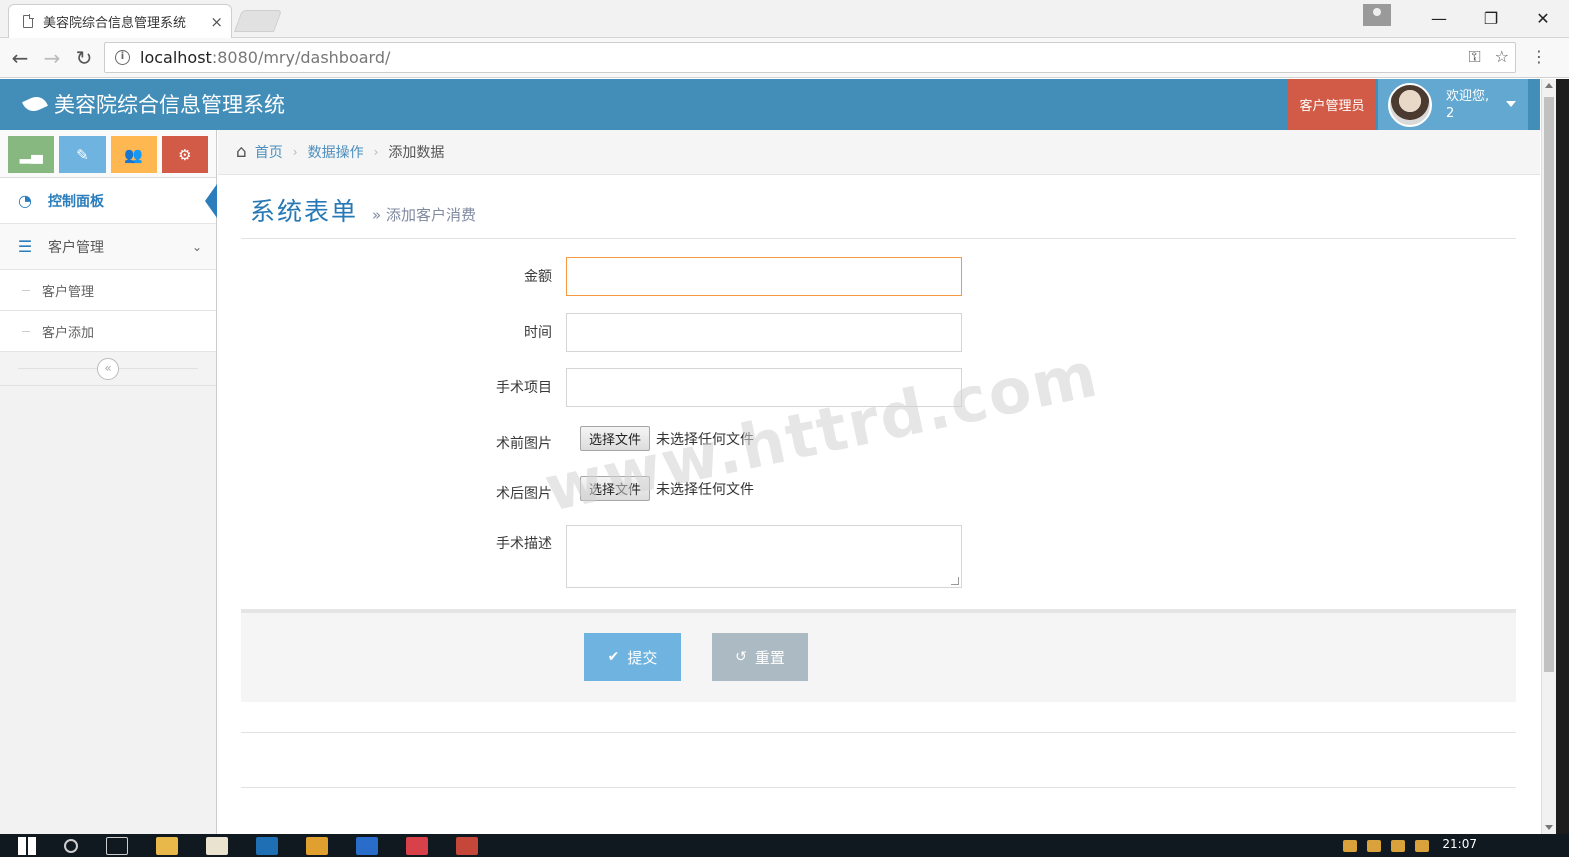 The width and height of the screenshot is (1569, 857). I want to click on scroll-up-icon, so click(1549, 85).